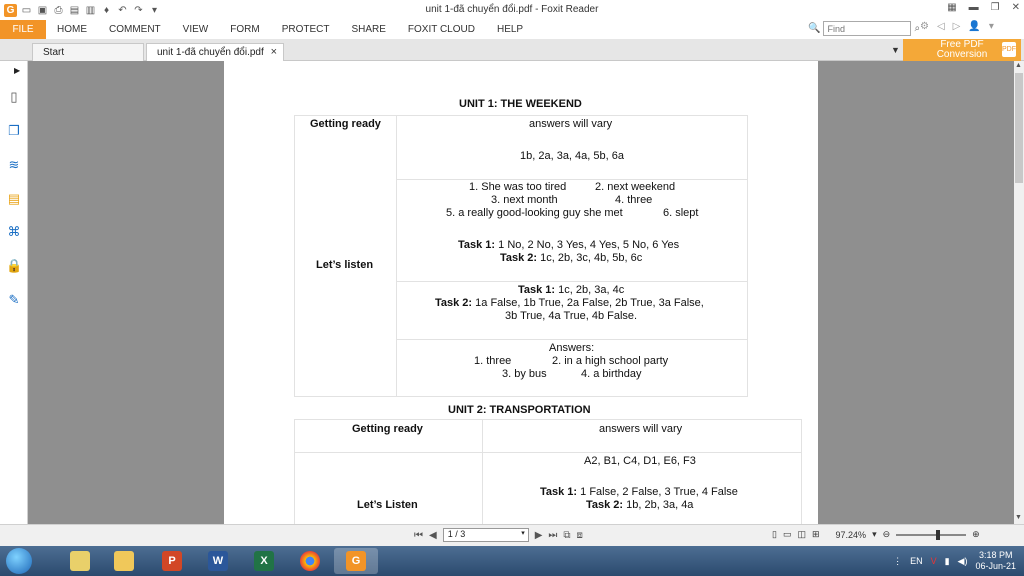  I want to click on unit1-taskB1-value: 1c, 2b, 3a, 4c, so click(590, 290).